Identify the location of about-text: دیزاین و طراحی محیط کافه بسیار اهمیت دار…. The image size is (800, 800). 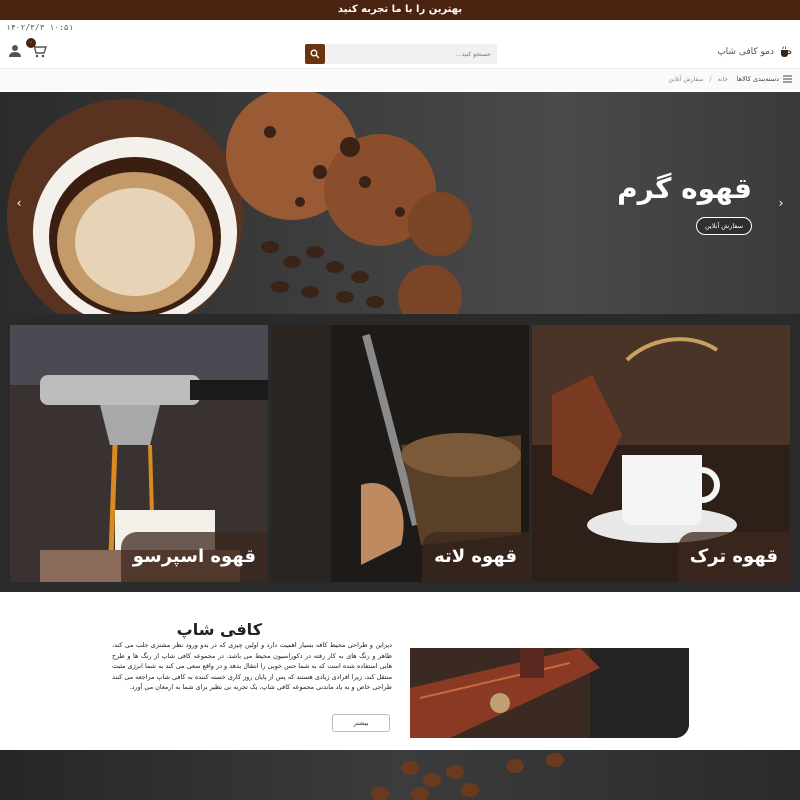
(252, 666).